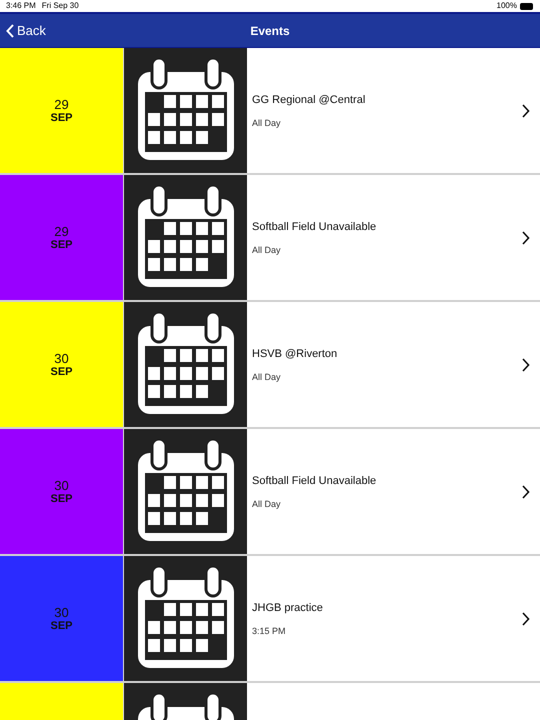 Image resolution: width=540 pixels, height=720 pixels. What do you see at coordinates (10, 31) in the screenshot?
I see `chevron-left-icon` at bounding box center [10, 31].